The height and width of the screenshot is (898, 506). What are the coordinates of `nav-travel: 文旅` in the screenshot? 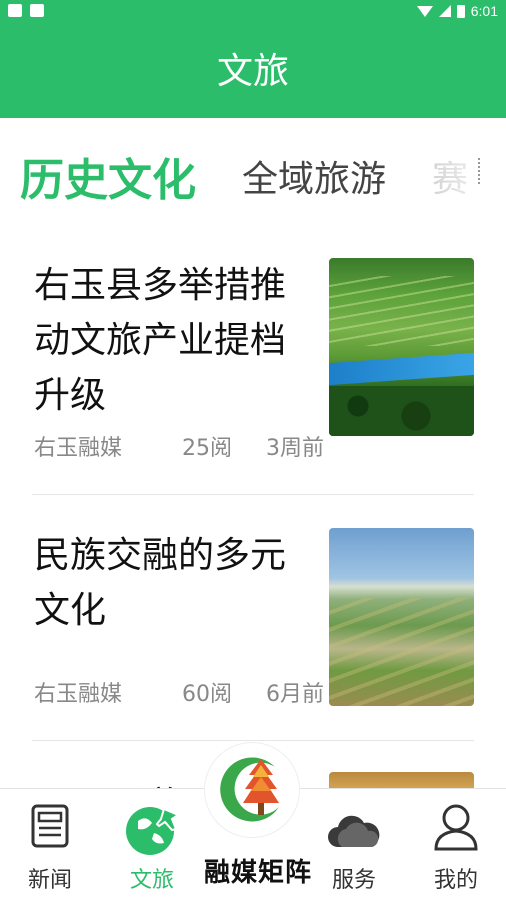 It's located at (152, 843).